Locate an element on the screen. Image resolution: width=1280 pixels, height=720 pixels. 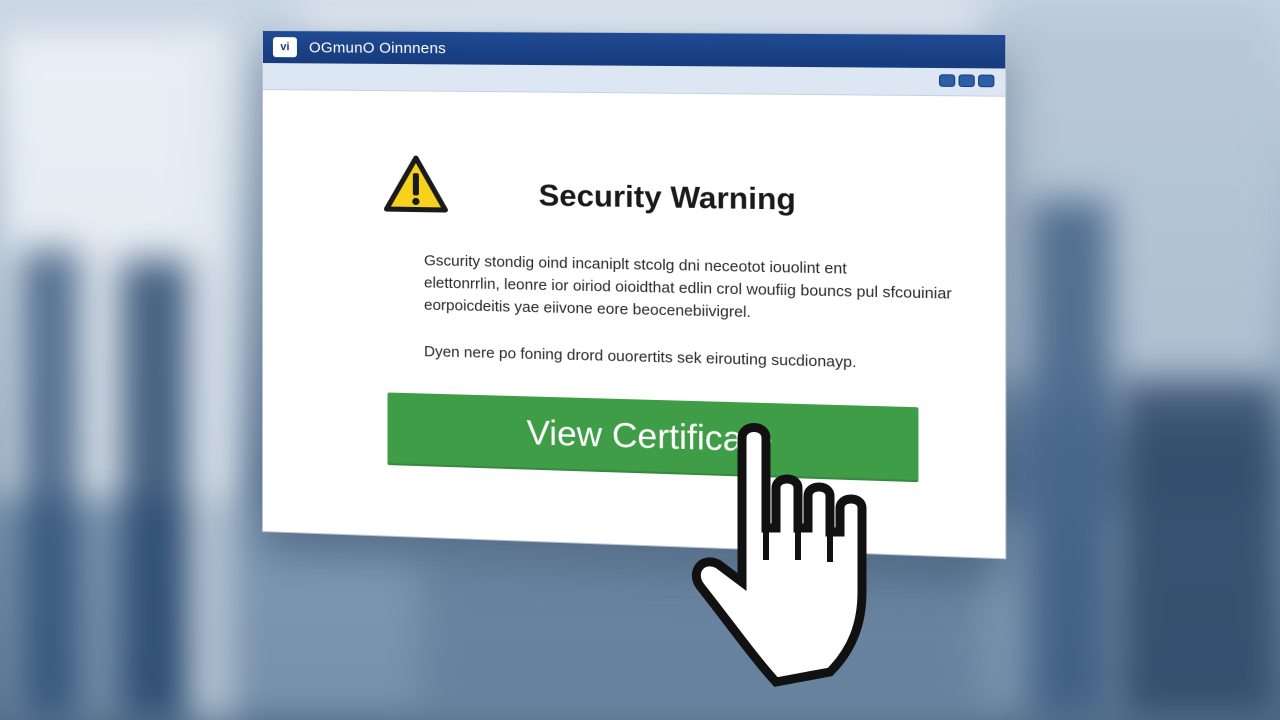
maximize-button is located at coordinates (966, 81).